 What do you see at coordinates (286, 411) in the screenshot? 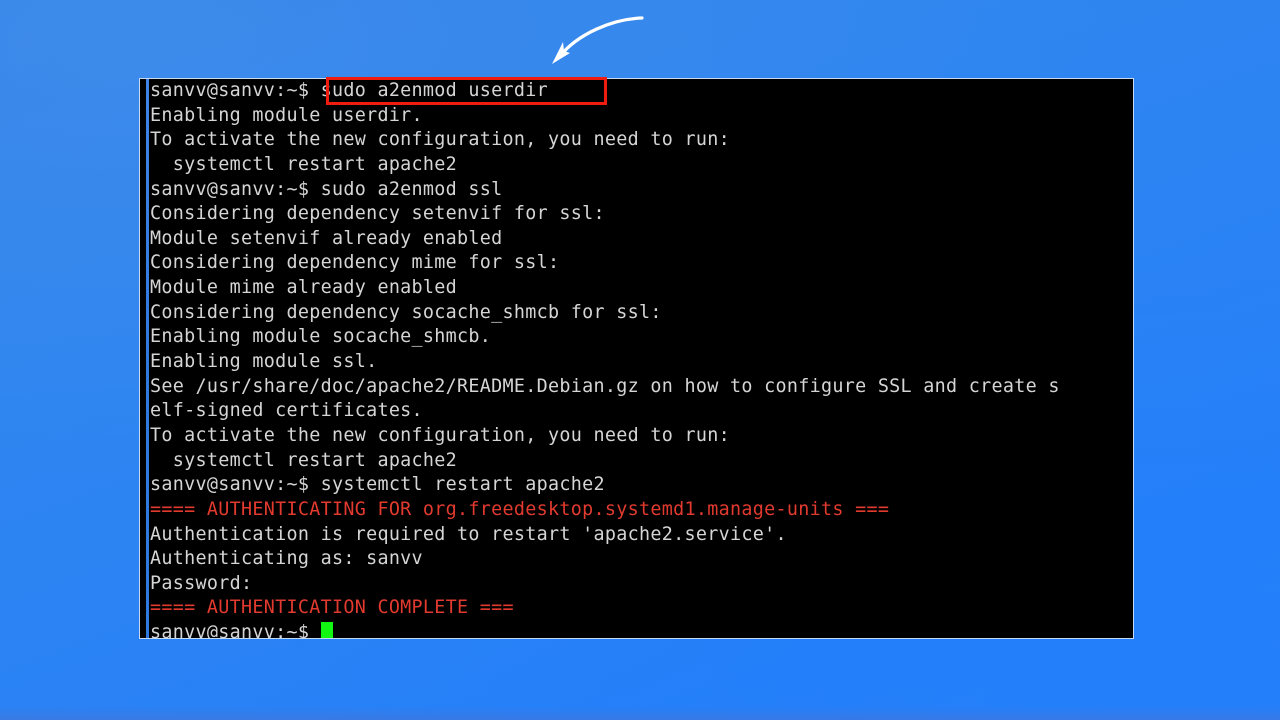
I see `terminal-line: elf-signed certificates.` at bounding box center [286, 411].